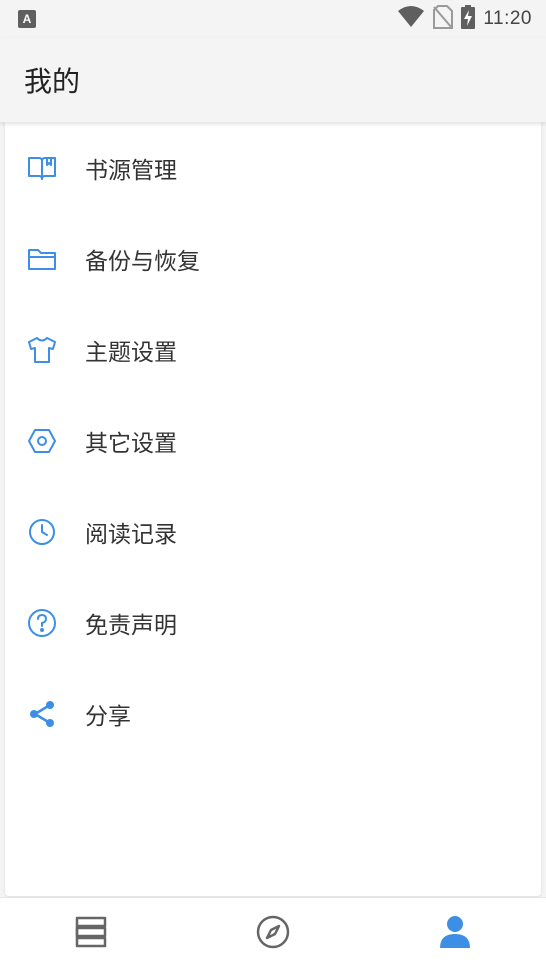 The width and height of the screenshot is (546, 973). Describe the element at coordinates (273, 440) in the screenshot. I see `menu-item-other-settings: 其它设置` at that location.